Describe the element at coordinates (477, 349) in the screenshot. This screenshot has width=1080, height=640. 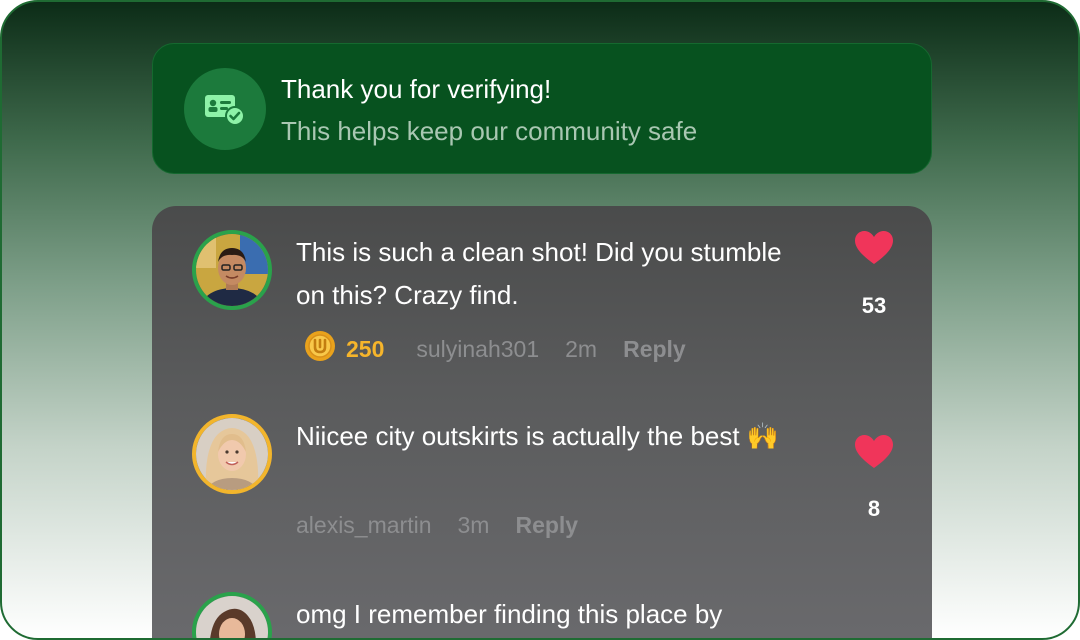
I see `comment-username: sulyinah301` at that location.